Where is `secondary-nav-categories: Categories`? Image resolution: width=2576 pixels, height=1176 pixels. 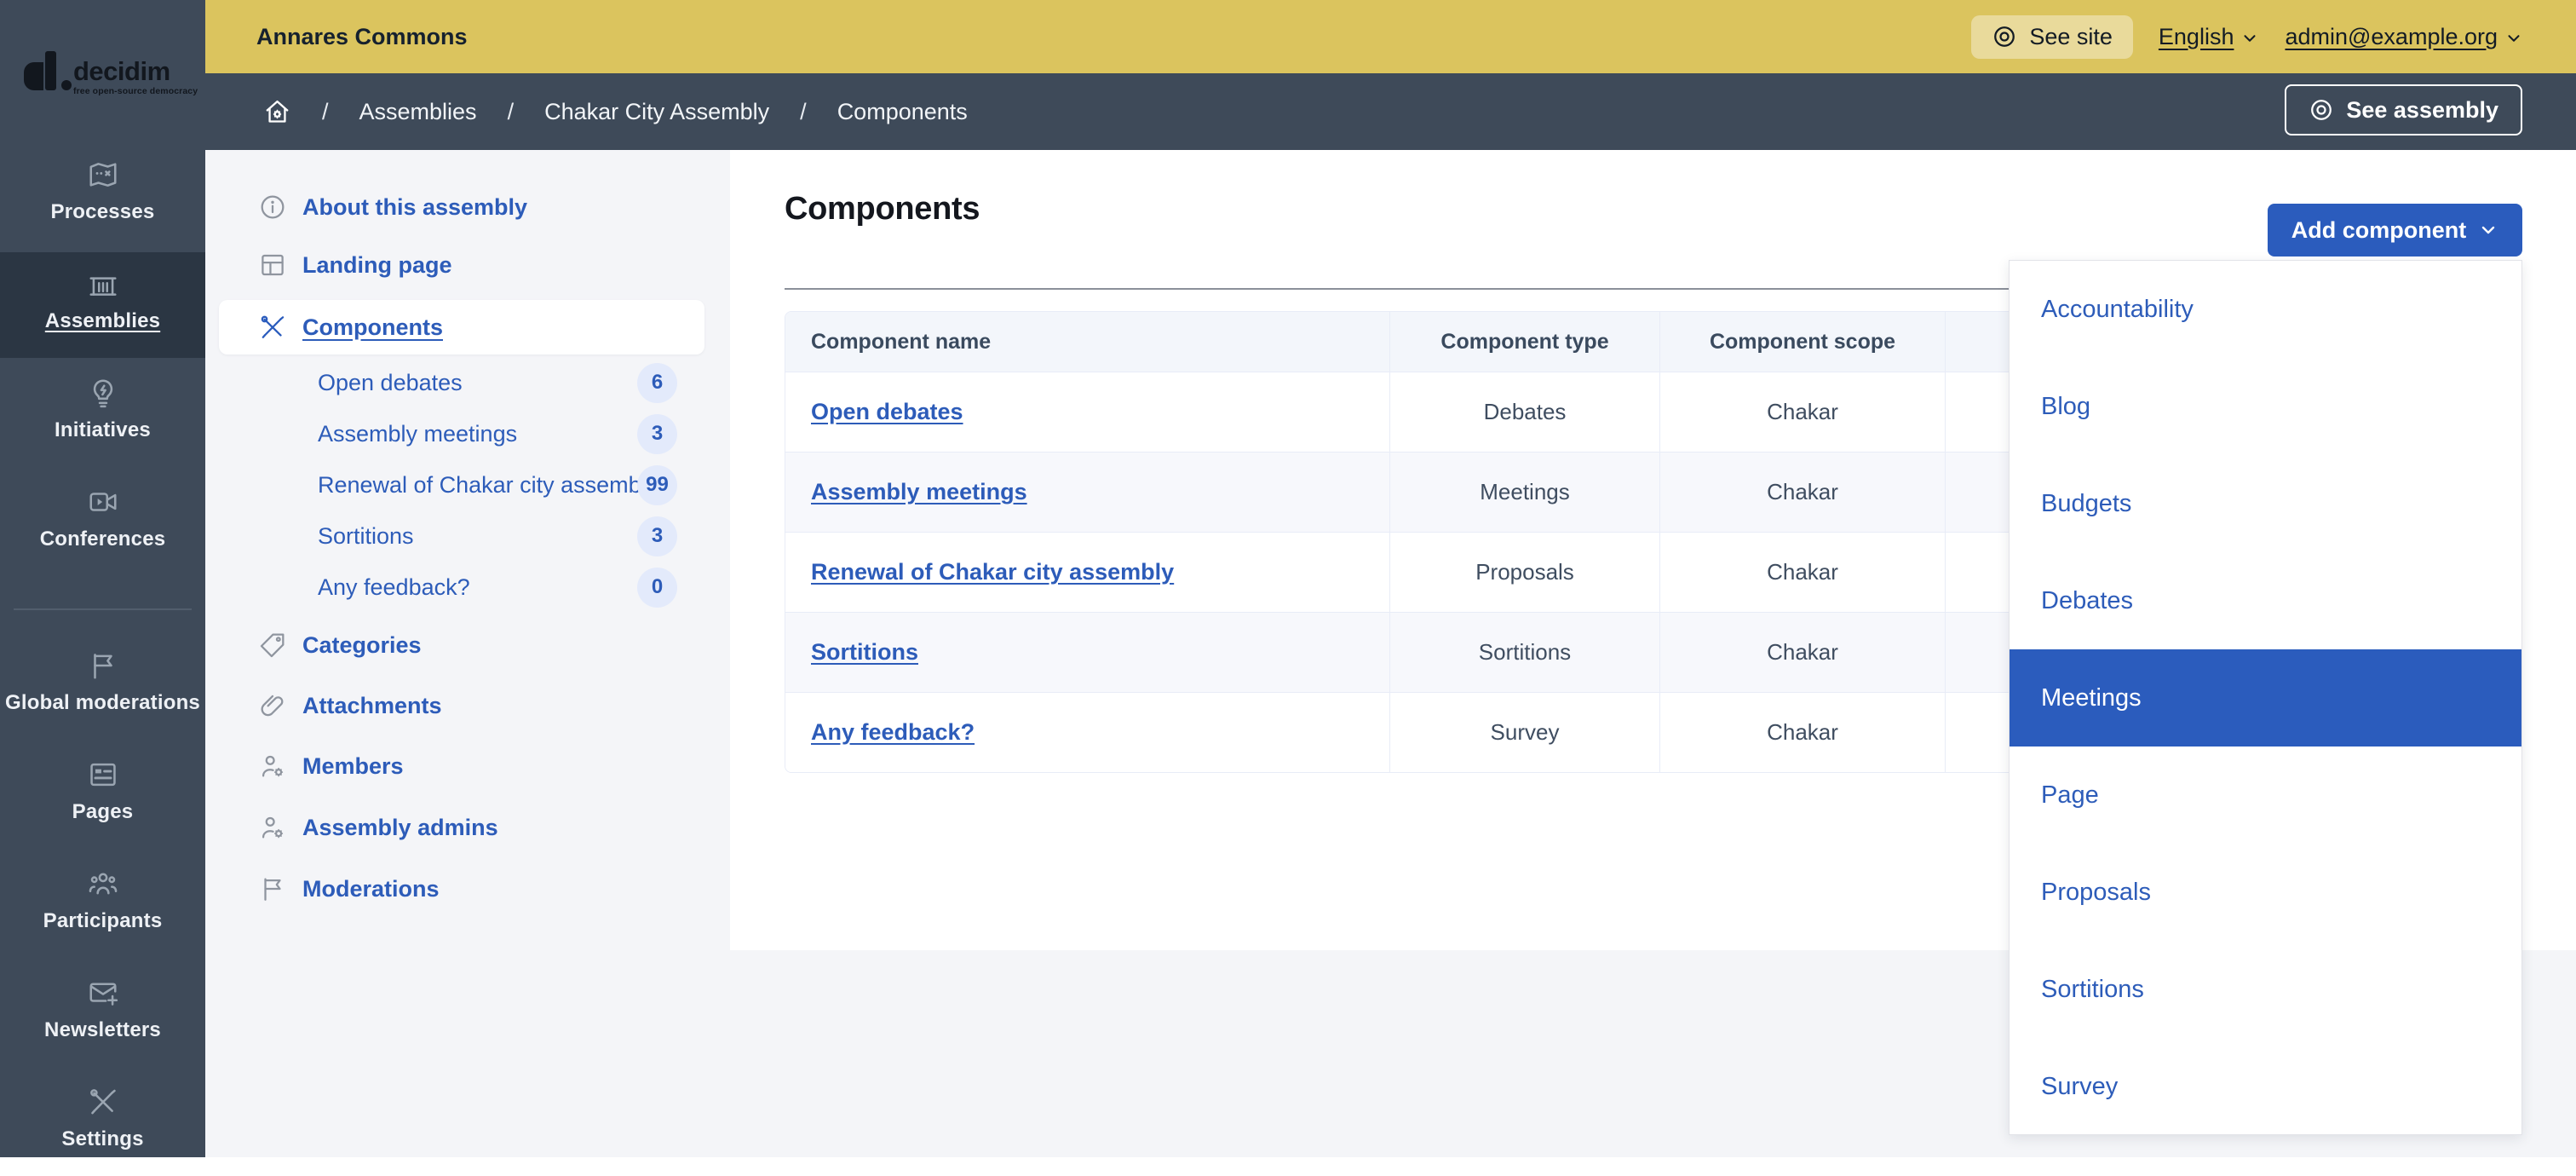 secondary-nav-categories: Categories is located at coordinates (462, 645).